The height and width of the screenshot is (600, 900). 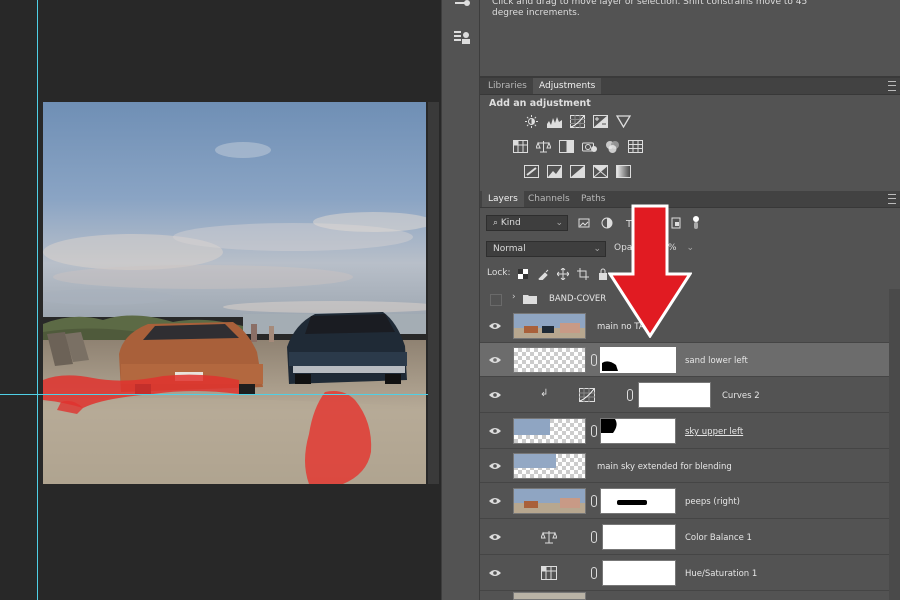 I want to click on canvas-vertical-scrollbar, so click(x=433, y=293).